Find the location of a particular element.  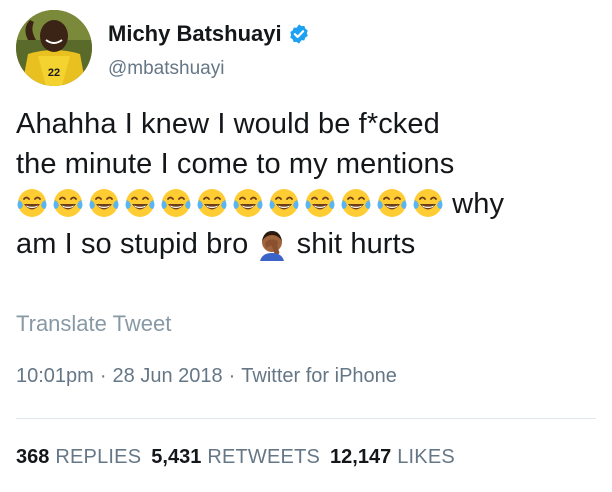

tweet-stats: 368 REPLIES 5,431 RETWEETS 12,147 LIKES is located at coordinates (235, 457).